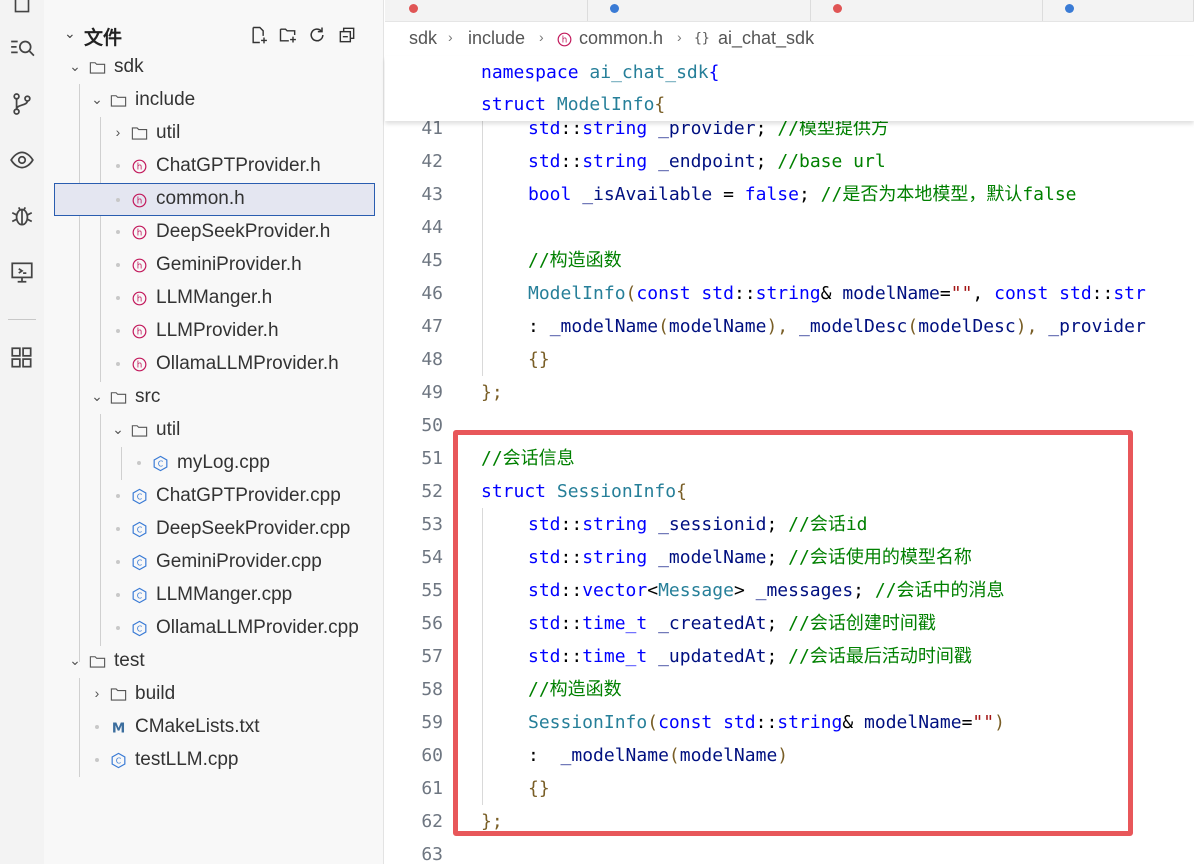 The image size is (1194, 864). I want to click on code-token: ),, so click(1026, 326).